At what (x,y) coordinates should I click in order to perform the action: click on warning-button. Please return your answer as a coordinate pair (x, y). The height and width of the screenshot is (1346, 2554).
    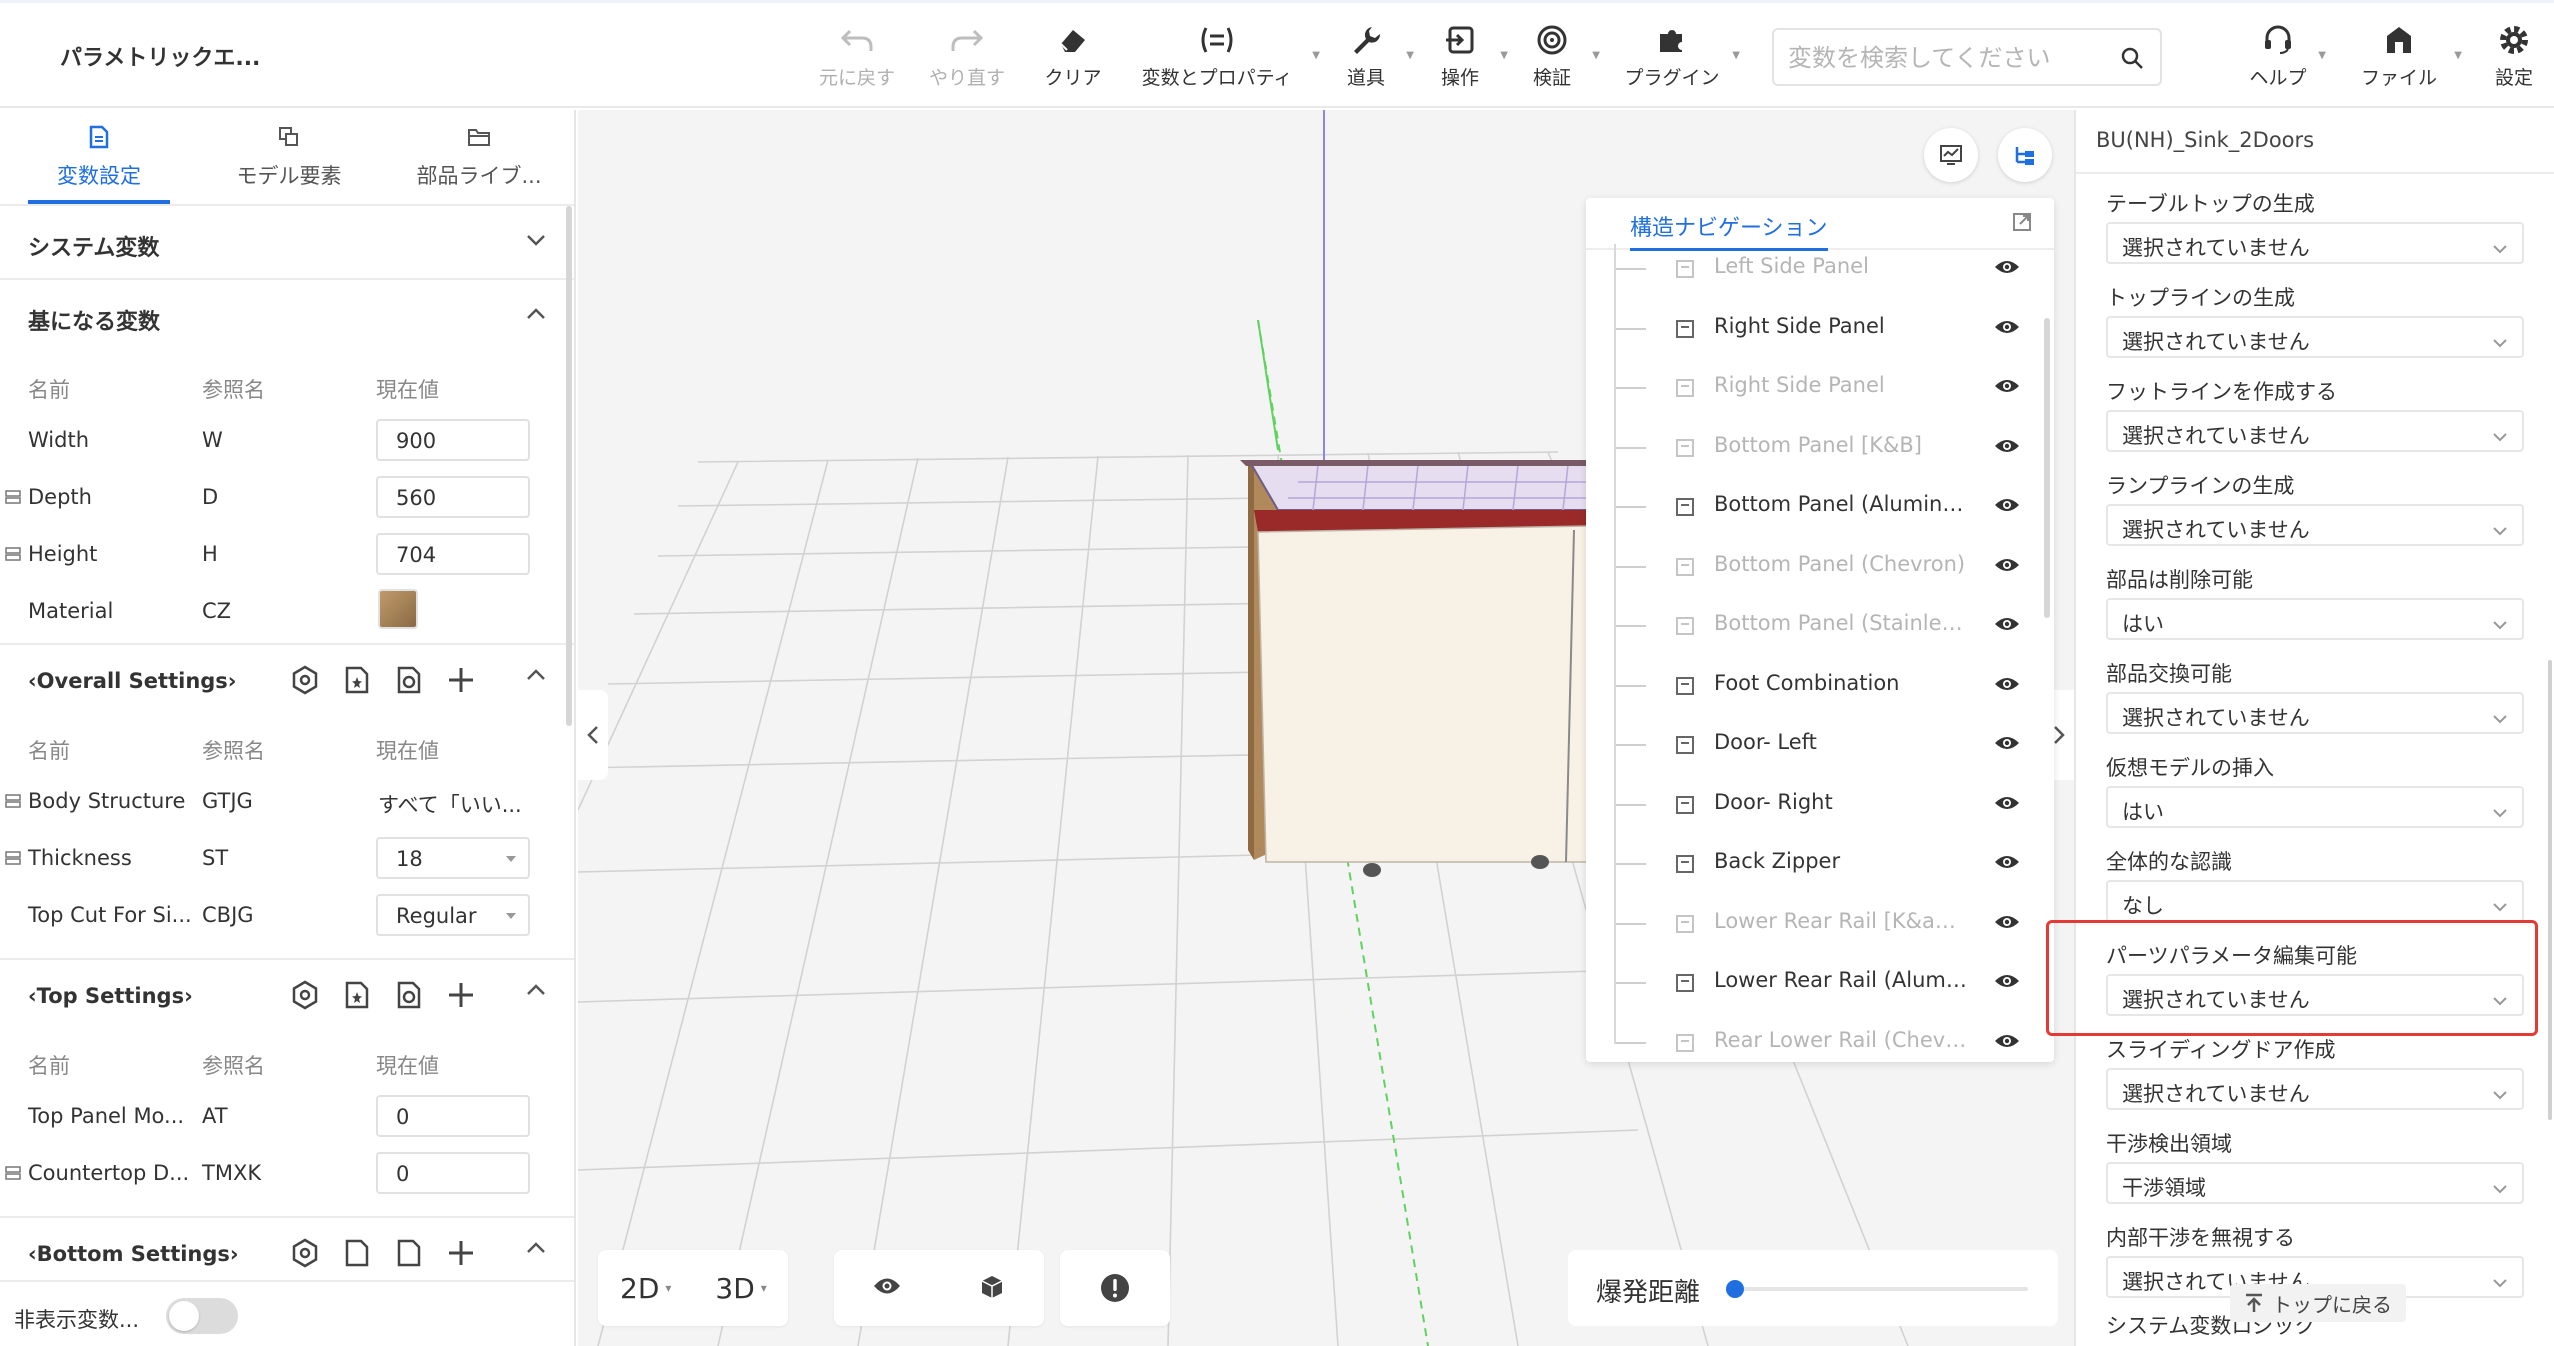
    Looking at the image, I should click on (1115, 1288).